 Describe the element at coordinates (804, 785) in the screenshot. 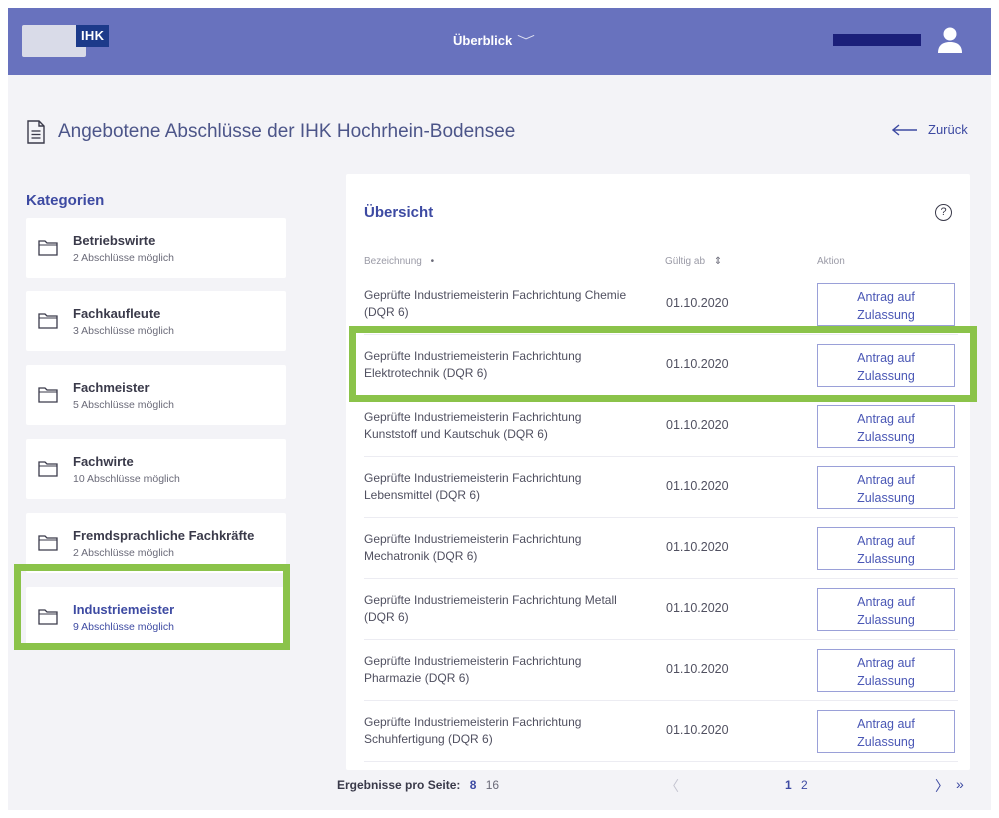

I see `page-number-2: 2` at that location.